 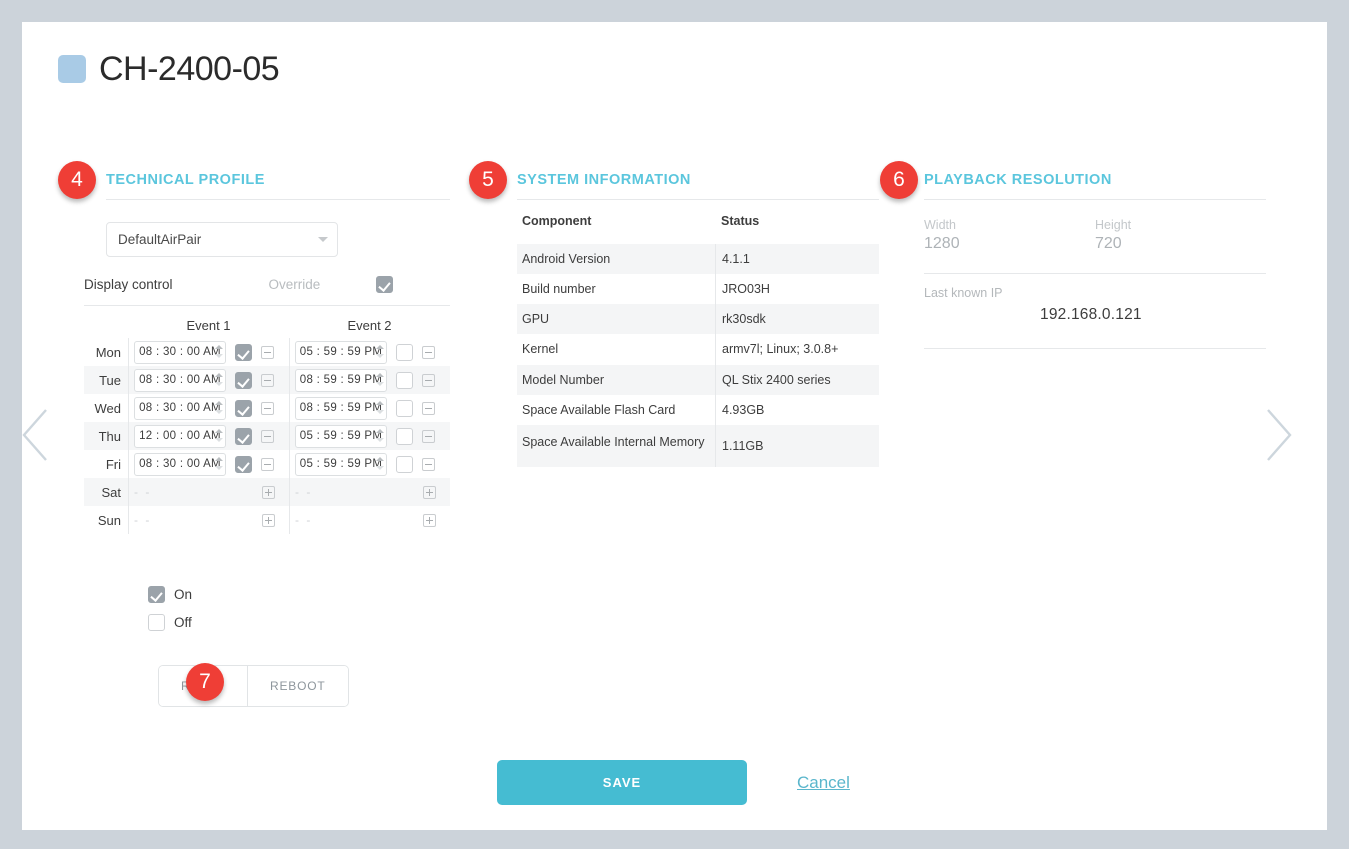 I want to click on chevron-left-icon, so click(x=35, y=435).